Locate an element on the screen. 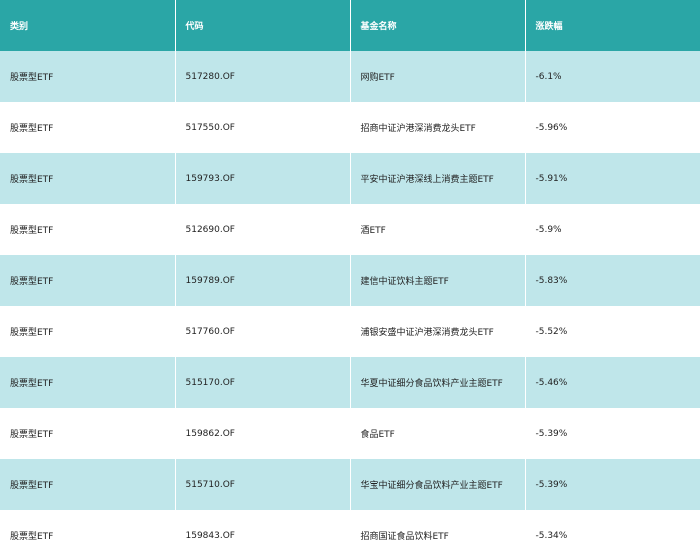  cell-change: -5.9% is located at coordinates (612, 229).